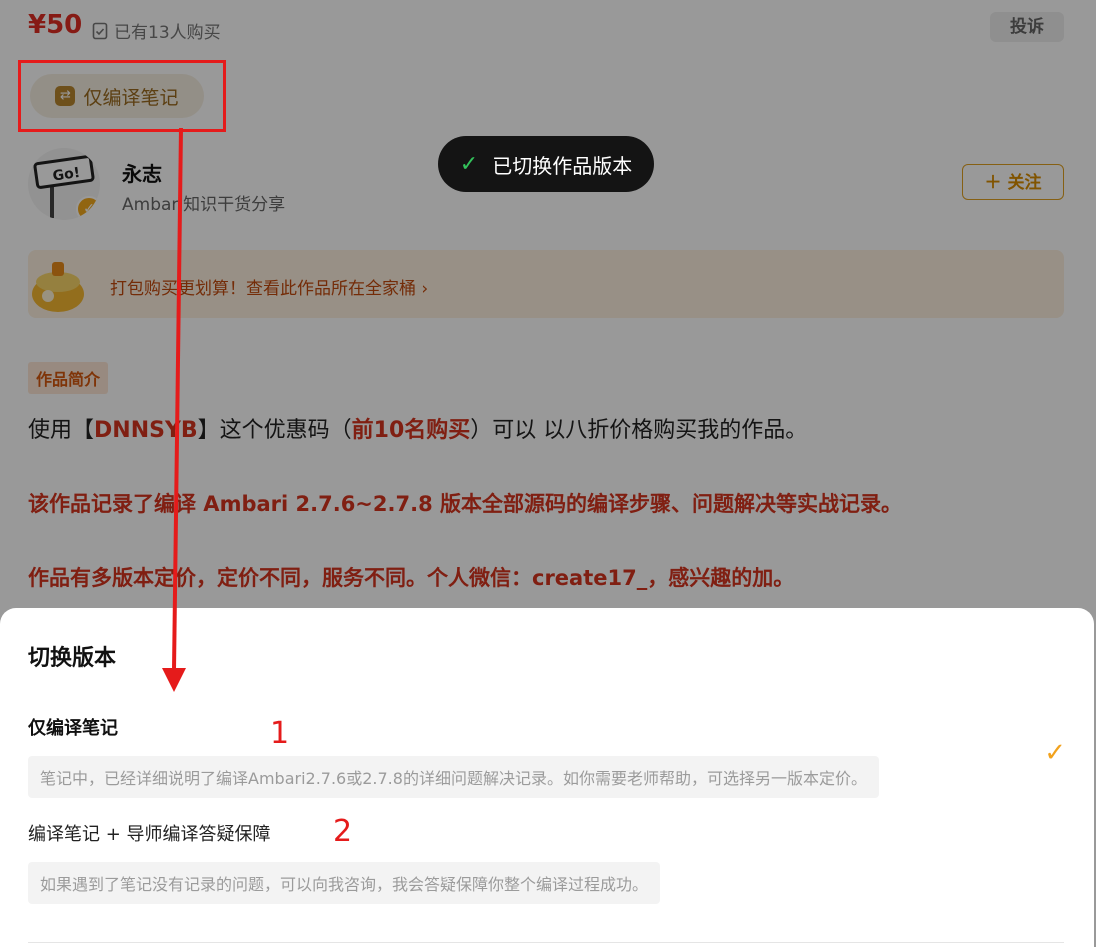  I want to click on sheet-title: 切换版本, so click(72, 658).